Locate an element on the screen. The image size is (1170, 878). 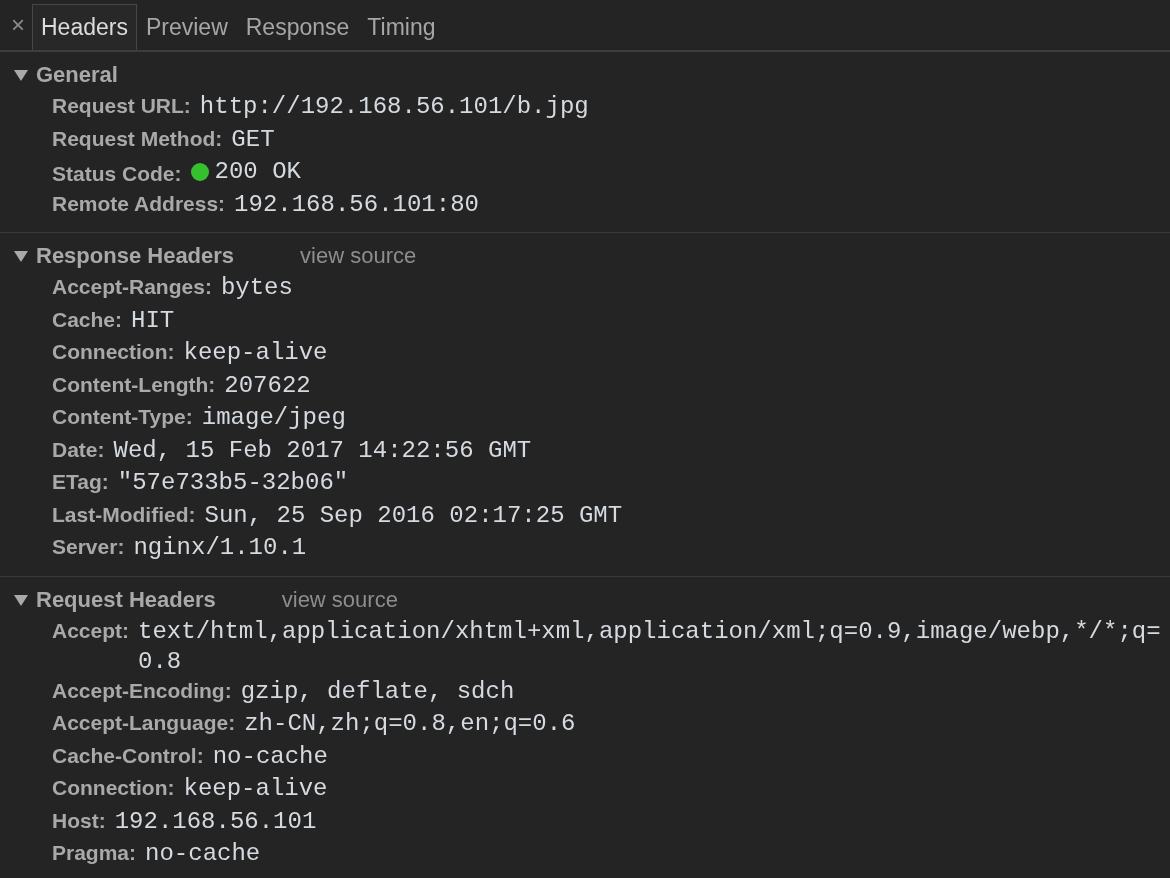
tab: Headers is located at coordinates (84, 27).